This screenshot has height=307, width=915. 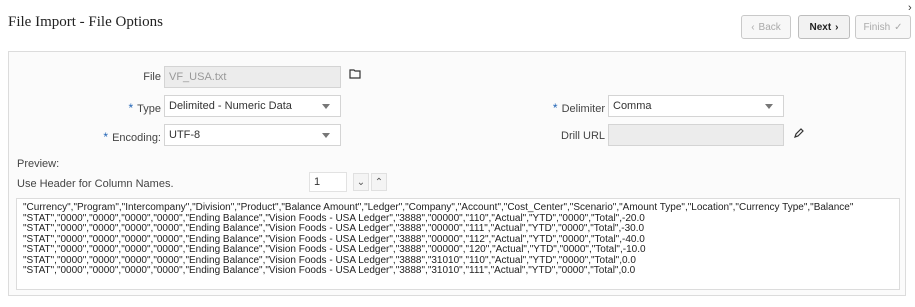 I want to click on encoding-select: UTF-8, so click(x=252, y=135).